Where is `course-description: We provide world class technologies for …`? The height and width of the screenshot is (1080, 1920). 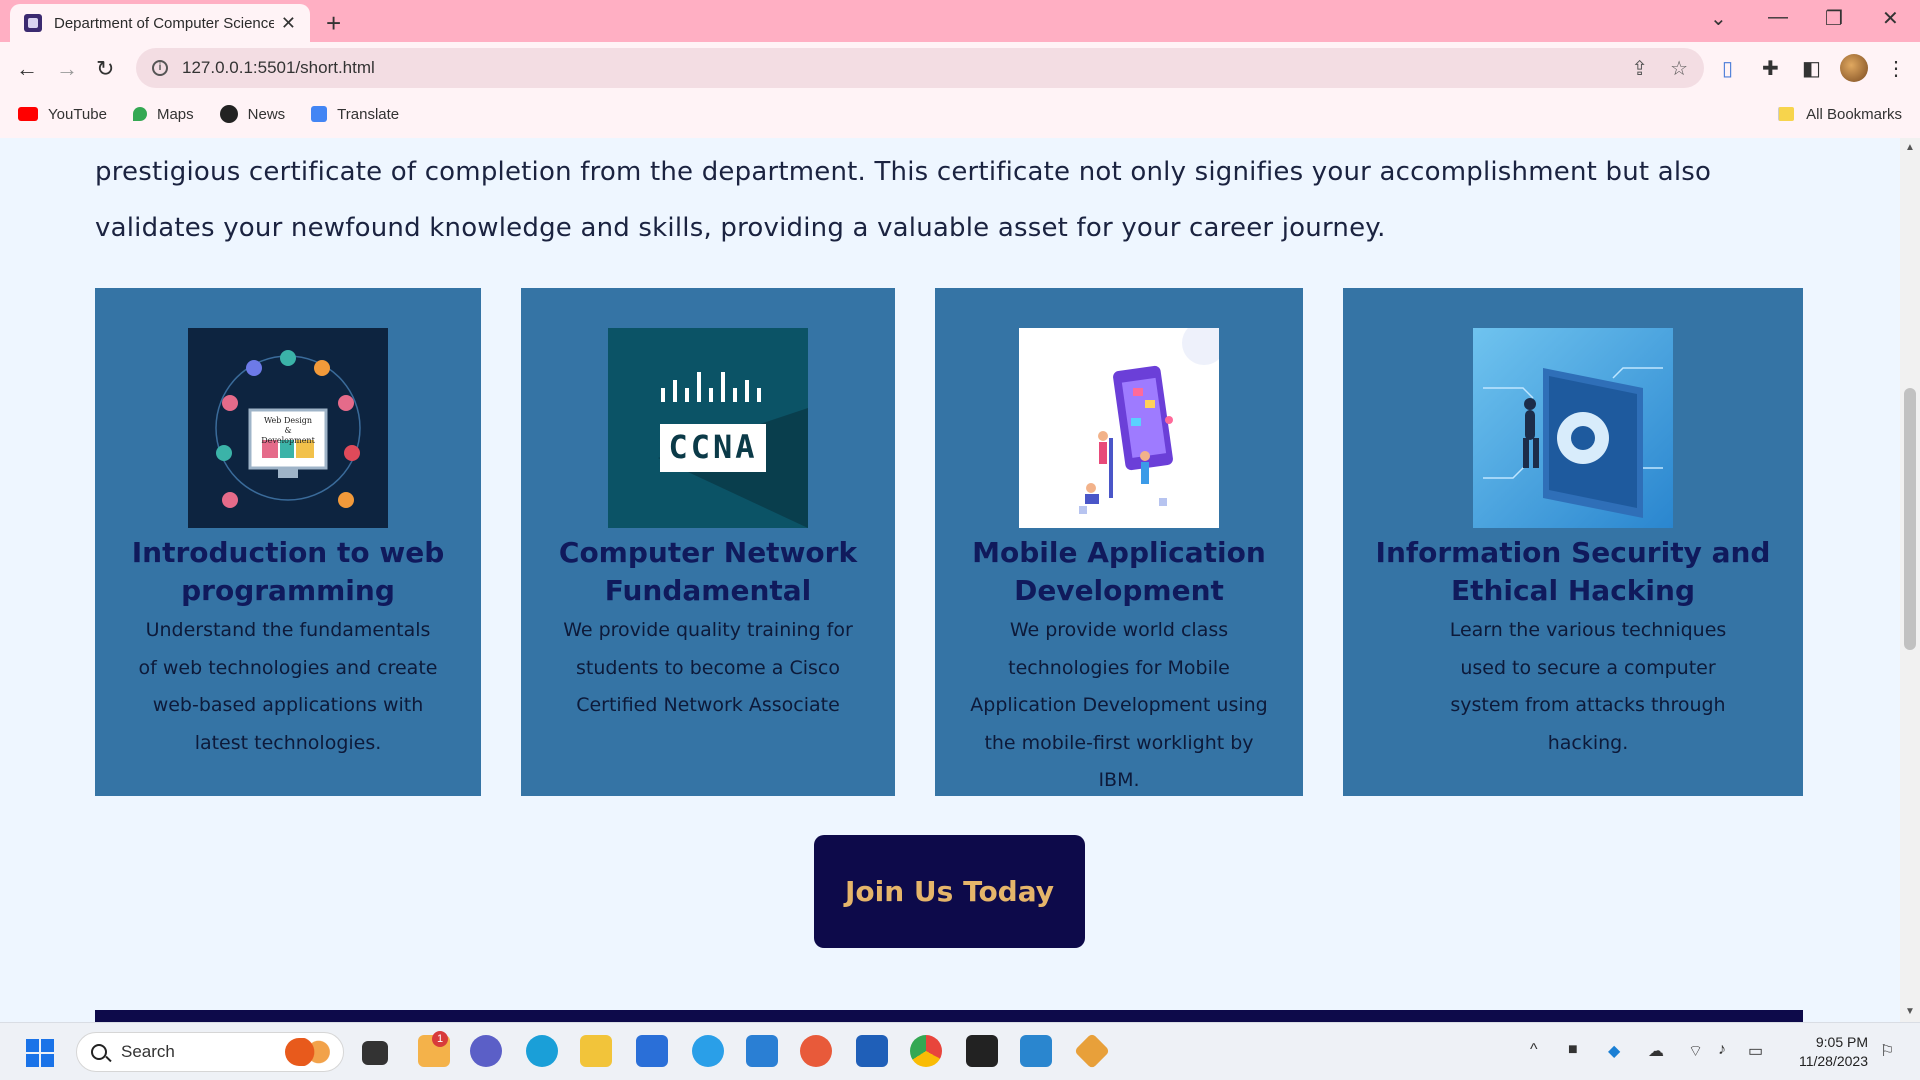 course-description: We provide world class technologies for … is located at coordinates (1119, 705).